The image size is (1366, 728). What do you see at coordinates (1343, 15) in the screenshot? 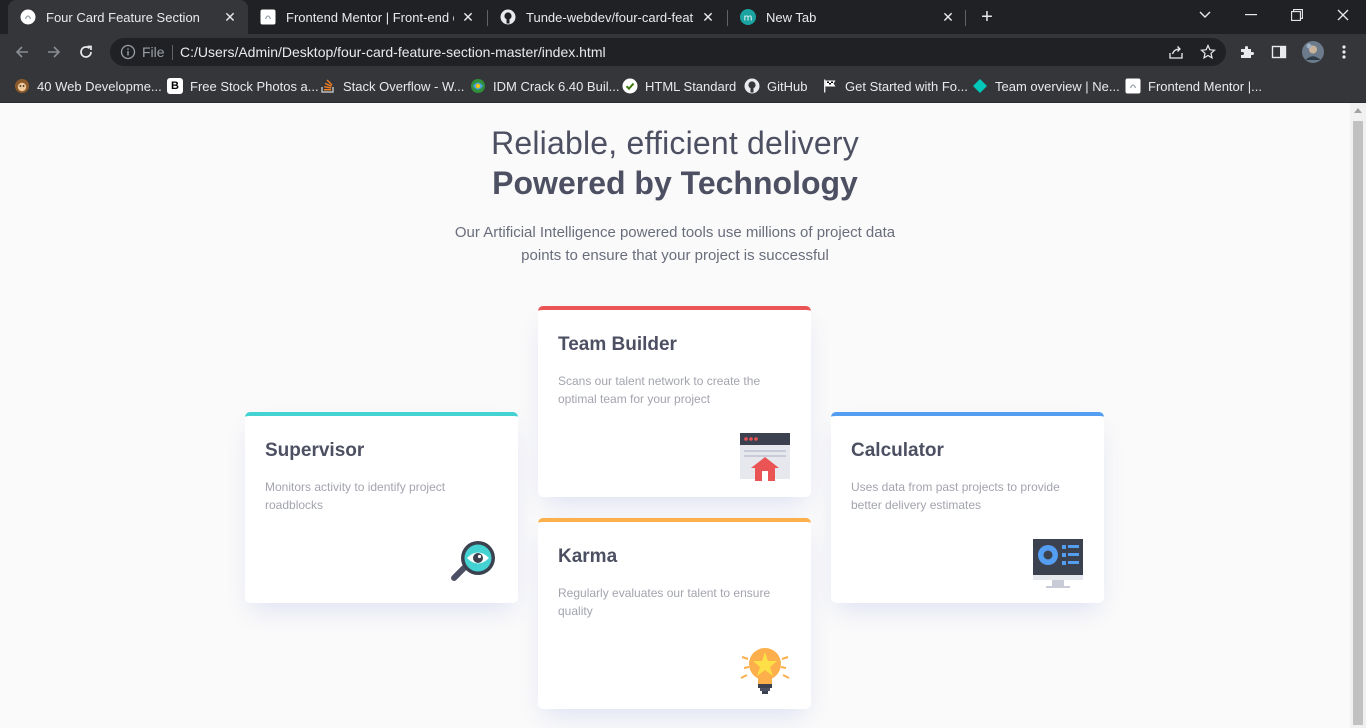
I see `close-window-icon` at bounding box center [1343, 15].